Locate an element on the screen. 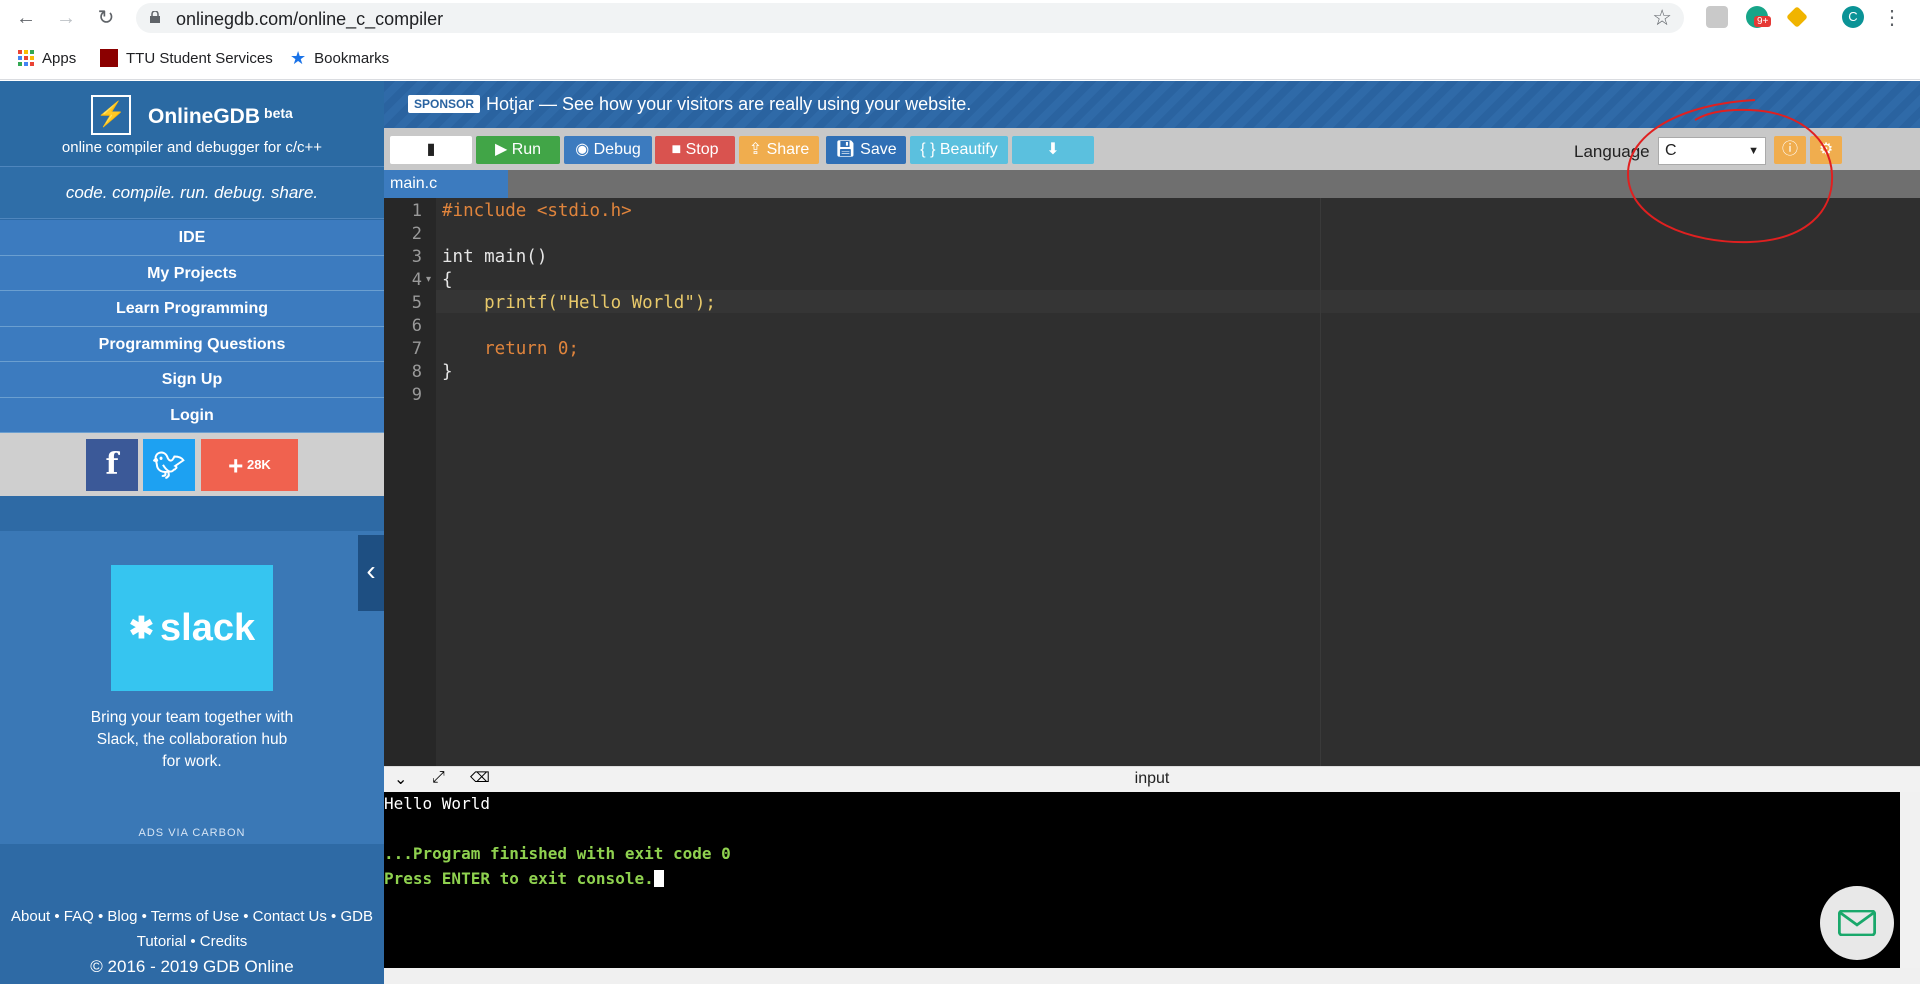 This screenshot has width=1920, height=984. code-line: } is located at coordinates (447, 372).